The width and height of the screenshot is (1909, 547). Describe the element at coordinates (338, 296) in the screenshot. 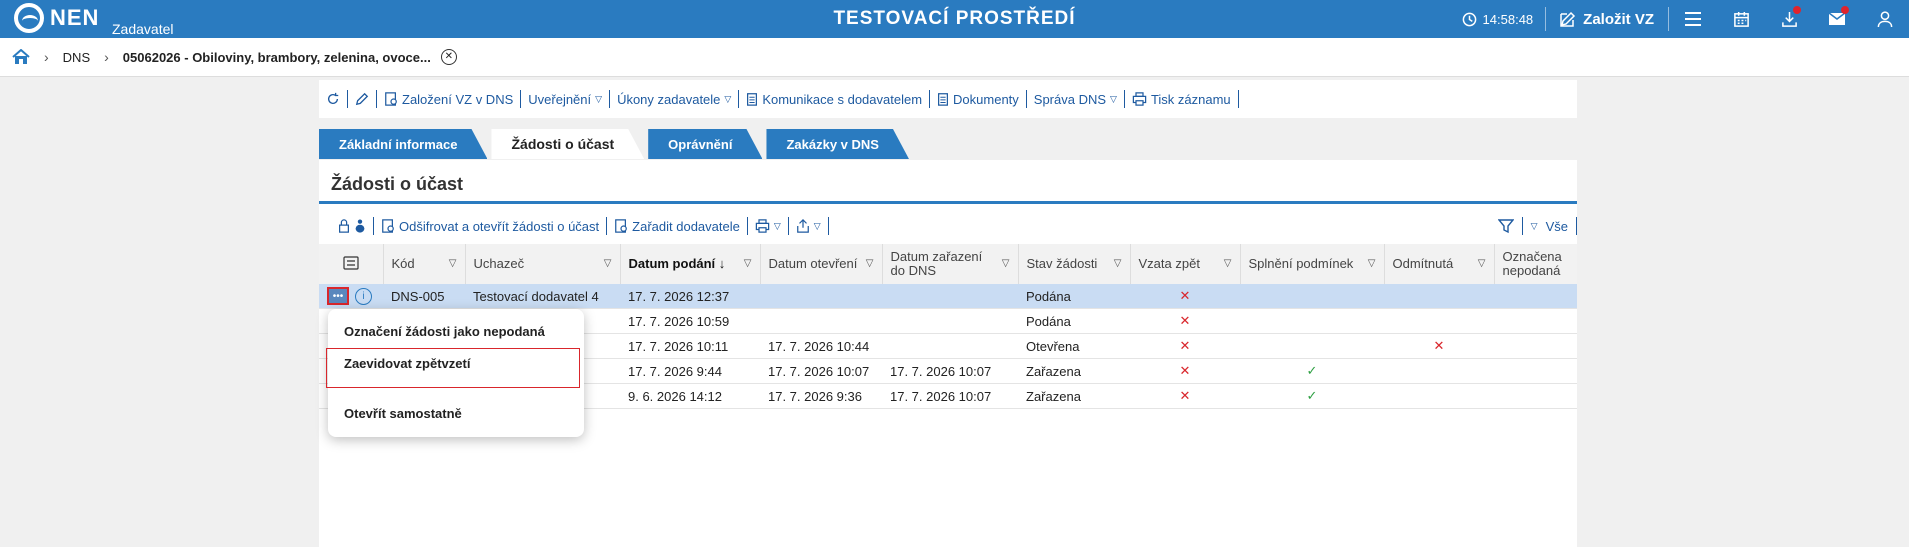

I see `row-menu-button: •••` at that location.